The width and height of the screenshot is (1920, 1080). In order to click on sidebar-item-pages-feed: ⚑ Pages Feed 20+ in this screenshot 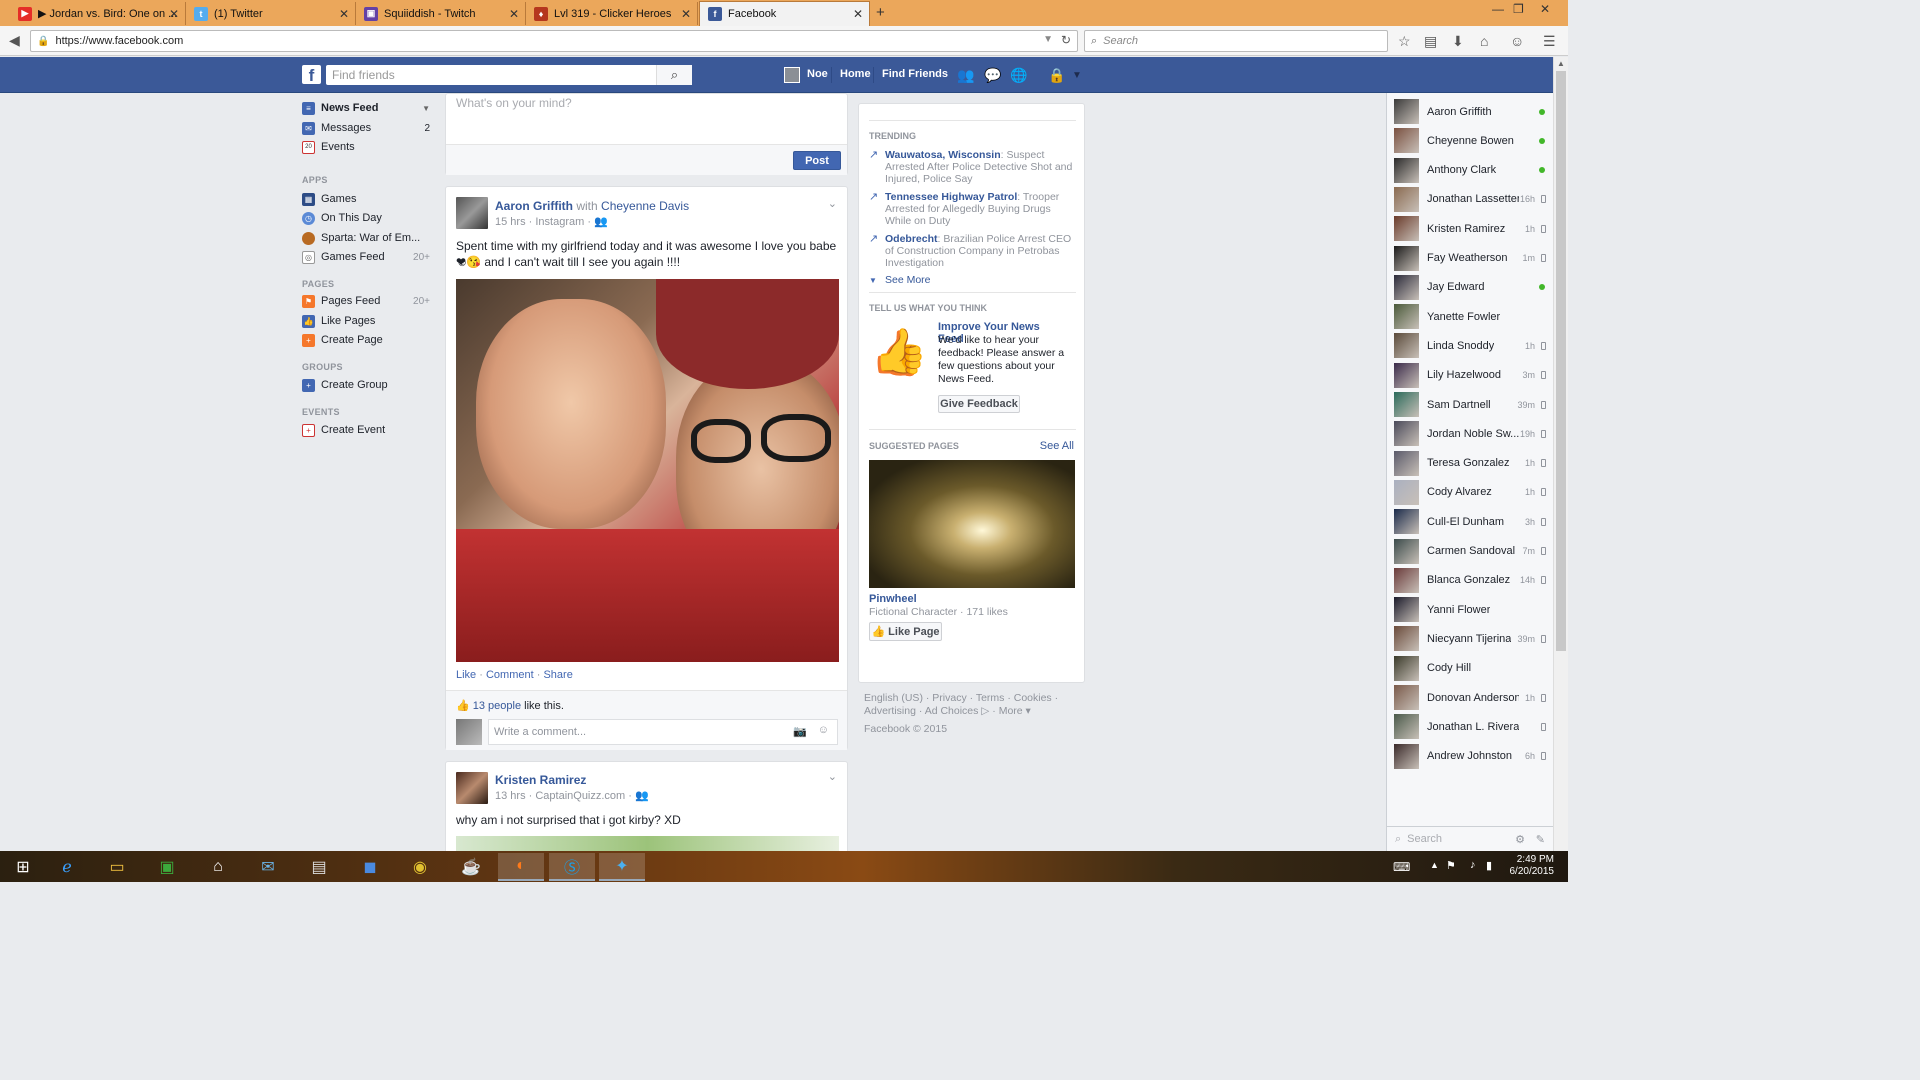, I will do `click(367, 301)`.